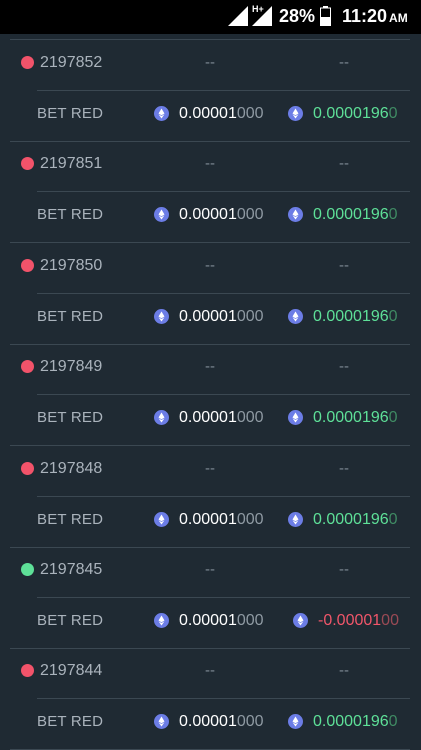  I want to click on round-header: 2197849 -- --, so click(210, 369).